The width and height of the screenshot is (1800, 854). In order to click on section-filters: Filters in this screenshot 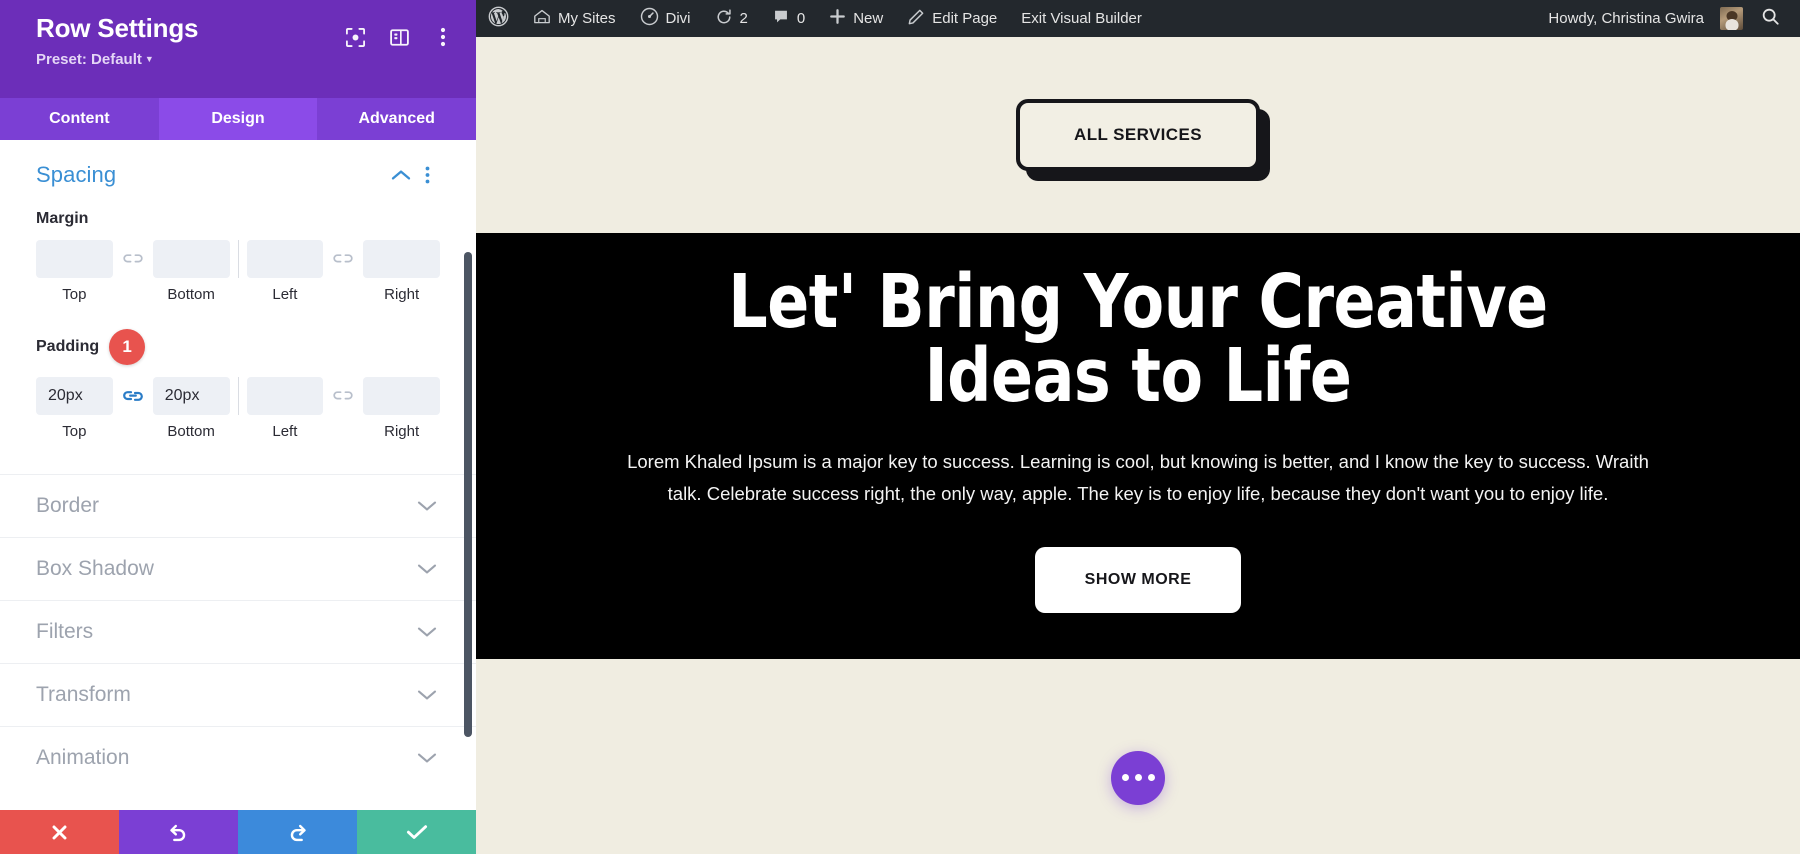, I will do `click(238, 631)`.